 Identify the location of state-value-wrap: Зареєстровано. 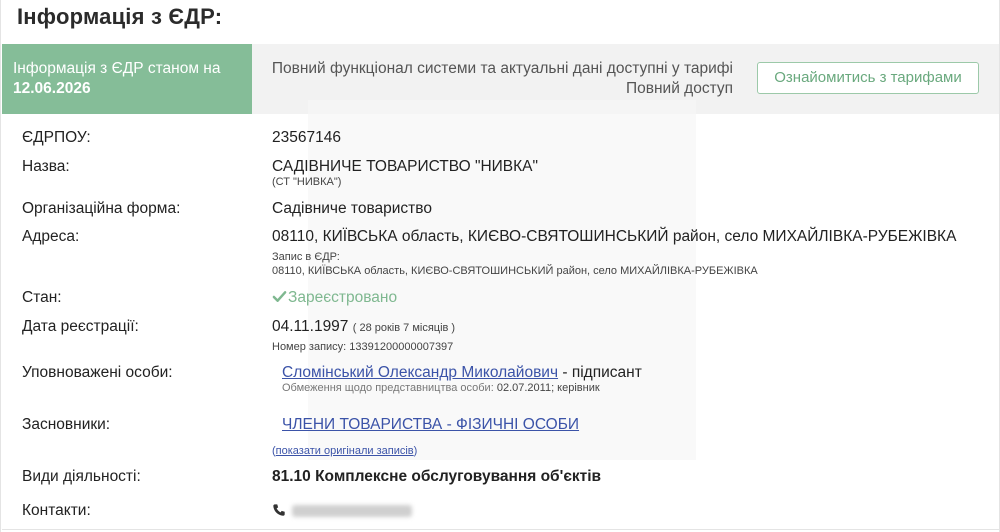
(334, 298).